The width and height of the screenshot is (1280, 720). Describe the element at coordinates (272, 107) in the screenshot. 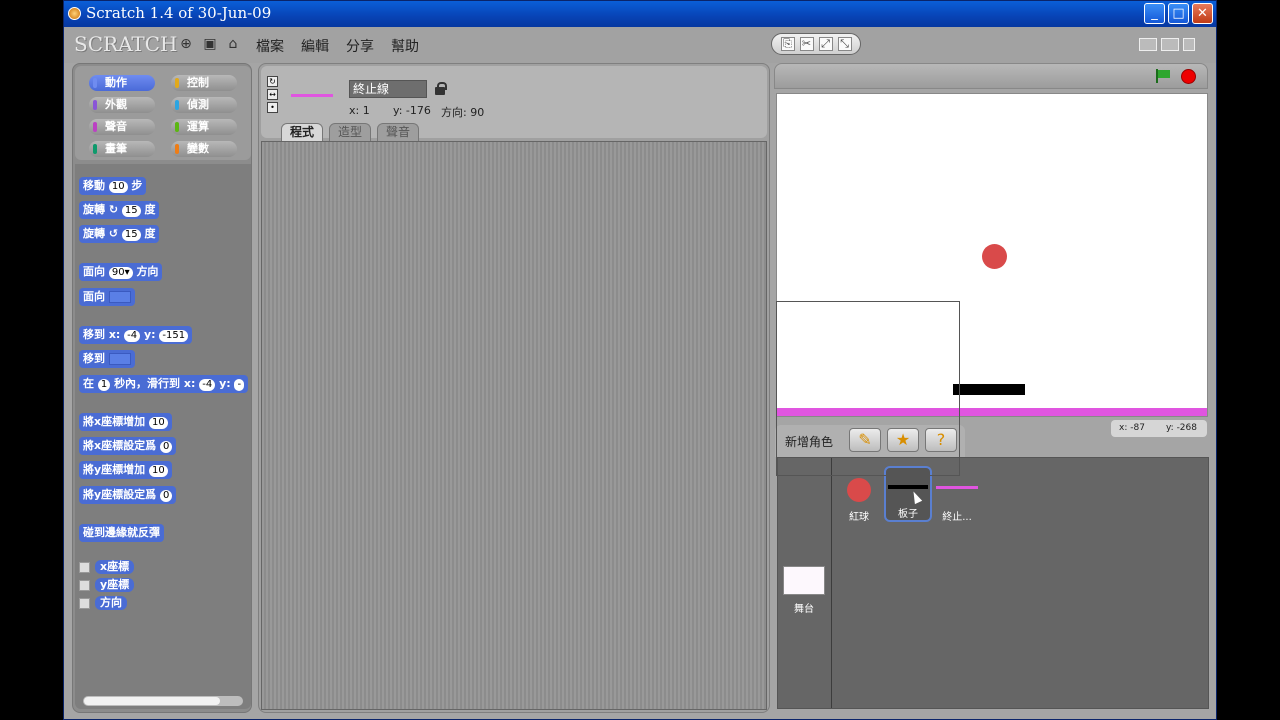

I see `no-rotate-icon: •` at that location.